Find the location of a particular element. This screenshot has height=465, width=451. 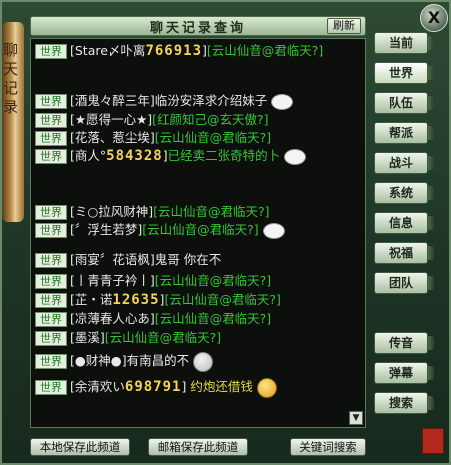

chat-message: 世界 [★愿得一心★][红颜知己@玄天傲?] is located at coordinates (152, 119).